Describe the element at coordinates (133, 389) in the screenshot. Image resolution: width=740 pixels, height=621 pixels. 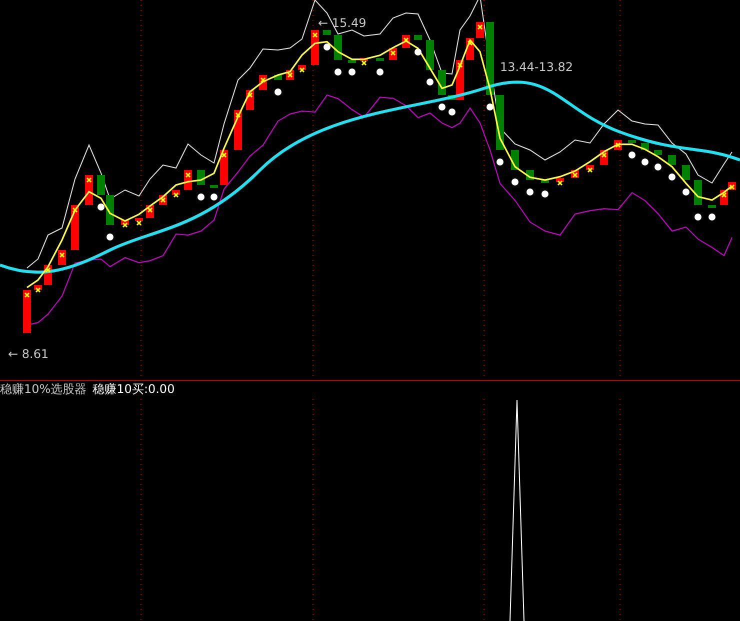
I see `indicator-value: 稳赚10买:0.00` at that location.